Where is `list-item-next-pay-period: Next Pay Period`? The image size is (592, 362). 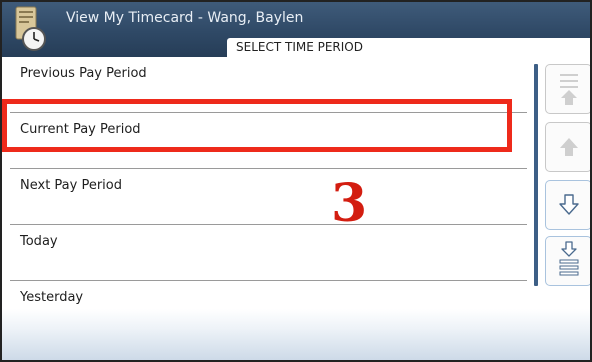 list-item-next-pay-period: Next Pay Period is located at coordinates (264, 197).